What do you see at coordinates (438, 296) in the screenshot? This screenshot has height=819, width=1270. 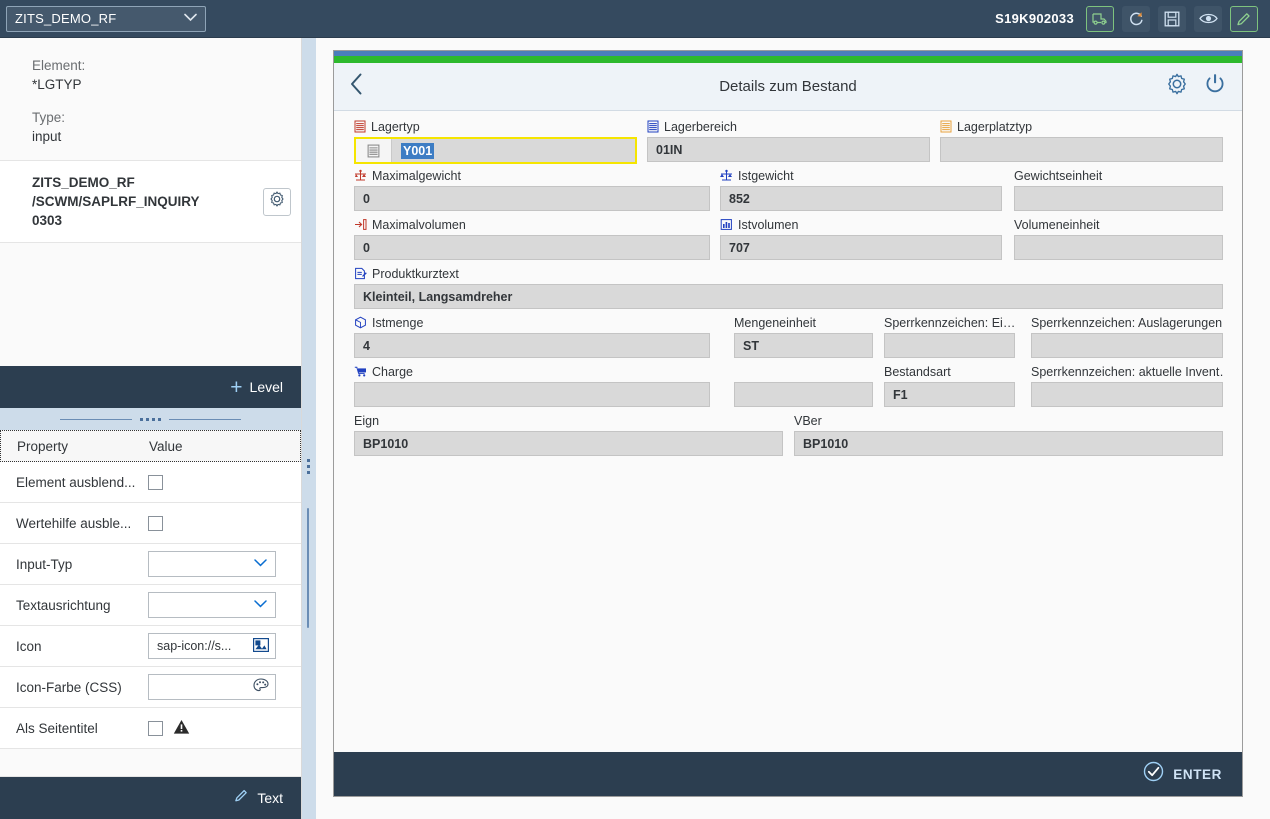 I see `input-produktkurztext-value: Kleinteil, Langsamdreher` at bounding box center [438, 296].